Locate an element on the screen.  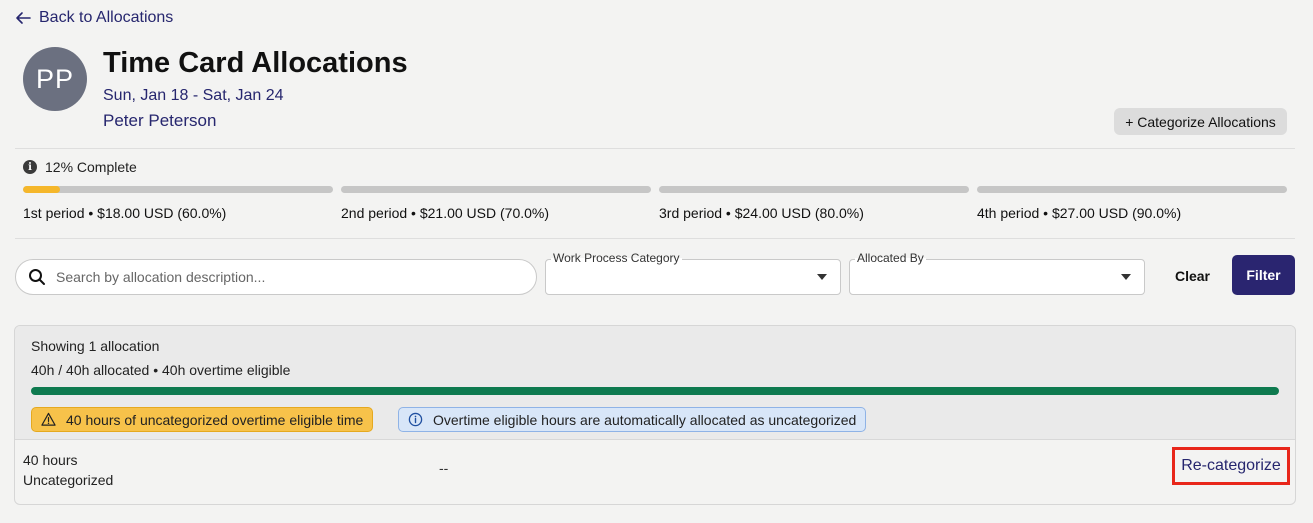
warning-icon is located at coordinates (48, 419).